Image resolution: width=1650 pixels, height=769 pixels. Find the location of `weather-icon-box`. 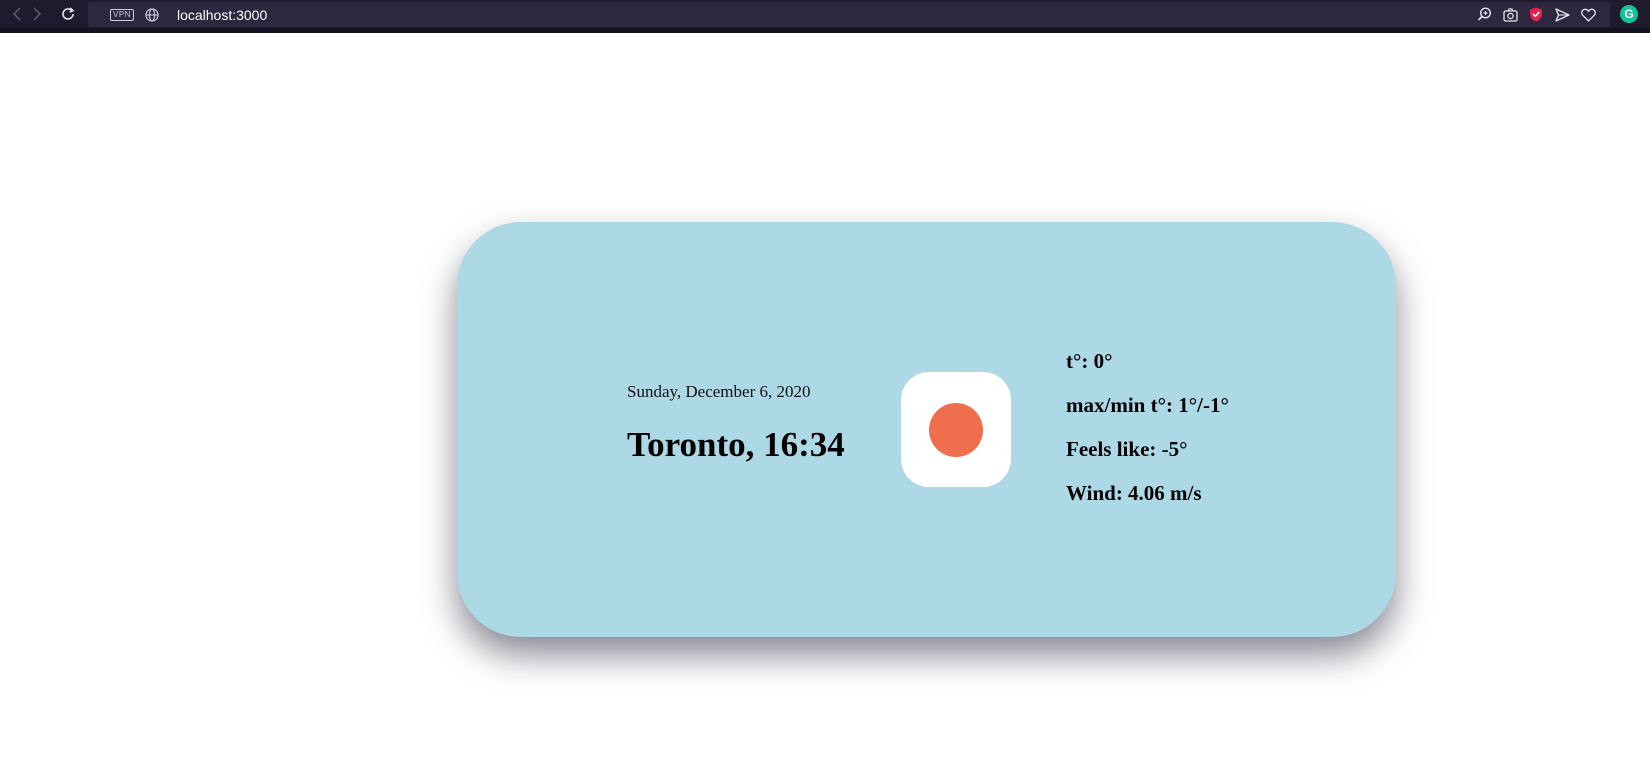

weather-icon-box is located at coordinates (956, 429).